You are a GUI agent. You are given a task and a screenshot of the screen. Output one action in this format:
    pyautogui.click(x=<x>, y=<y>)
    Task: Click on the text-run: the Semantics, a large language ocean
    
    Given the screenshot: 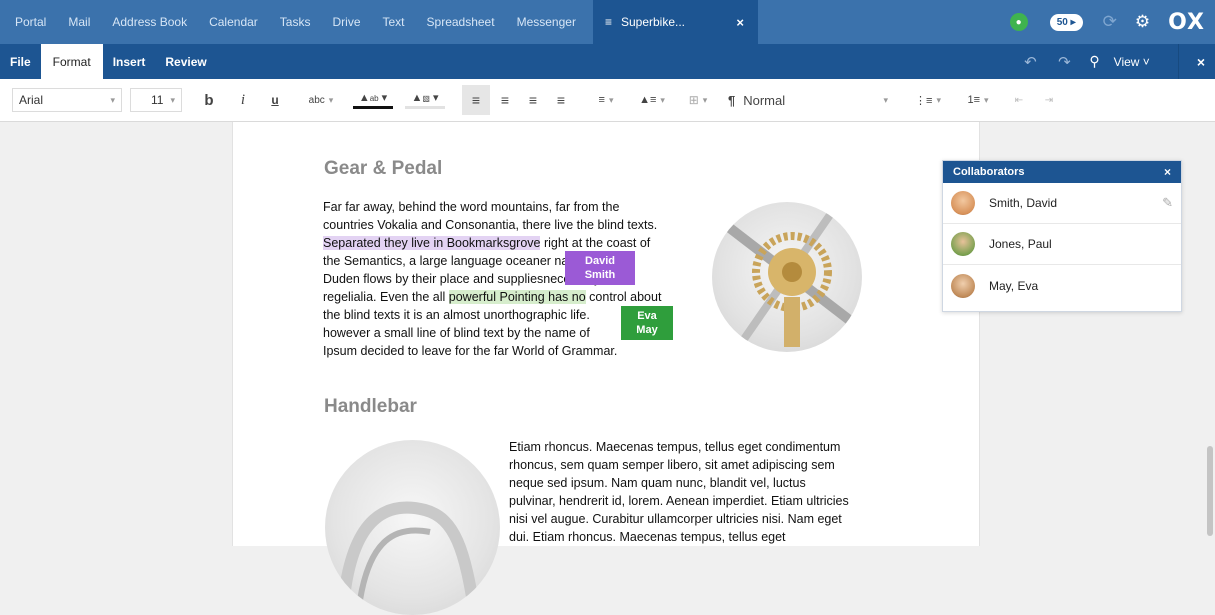 What is the action you would take?
    pyautogui.click(x=431, y=261)
    